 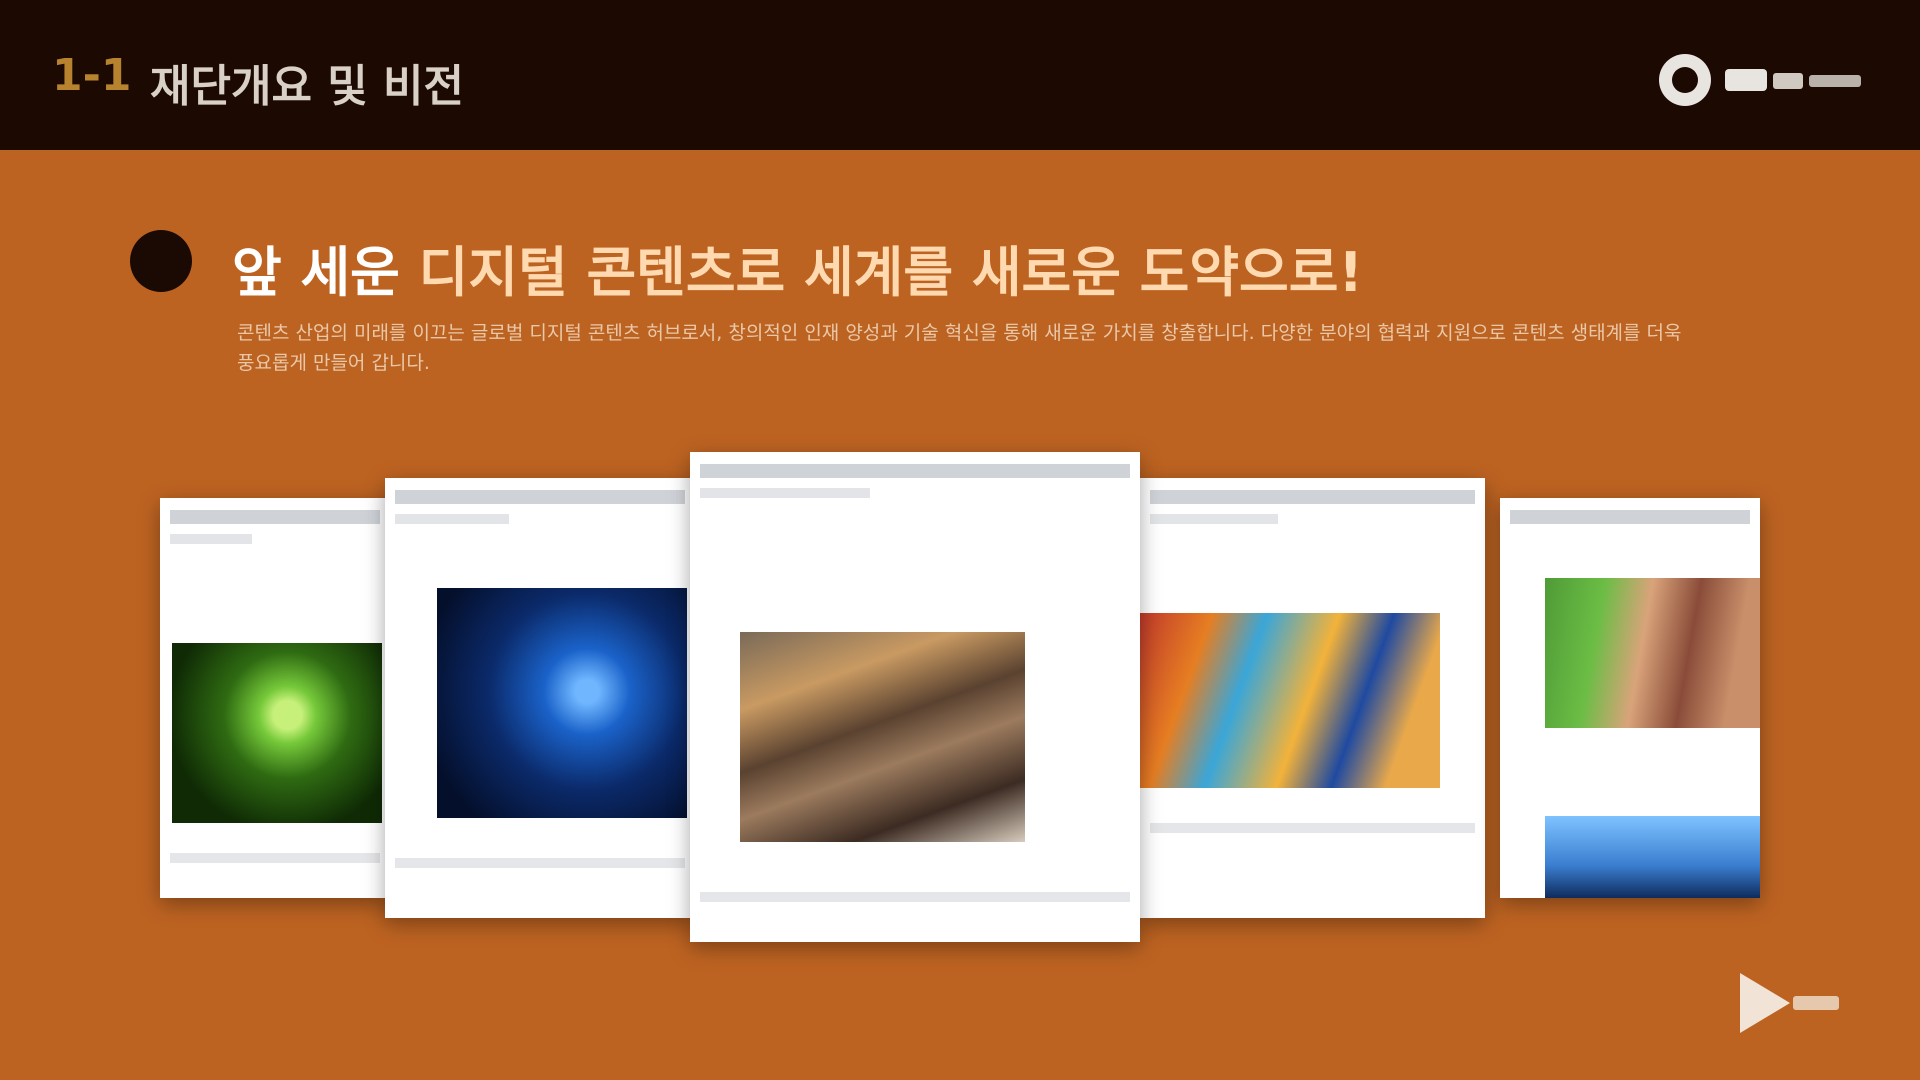 I want to click on top-header-bar: 1-1 재단개요 및 비전, so click(x=960, y=75).